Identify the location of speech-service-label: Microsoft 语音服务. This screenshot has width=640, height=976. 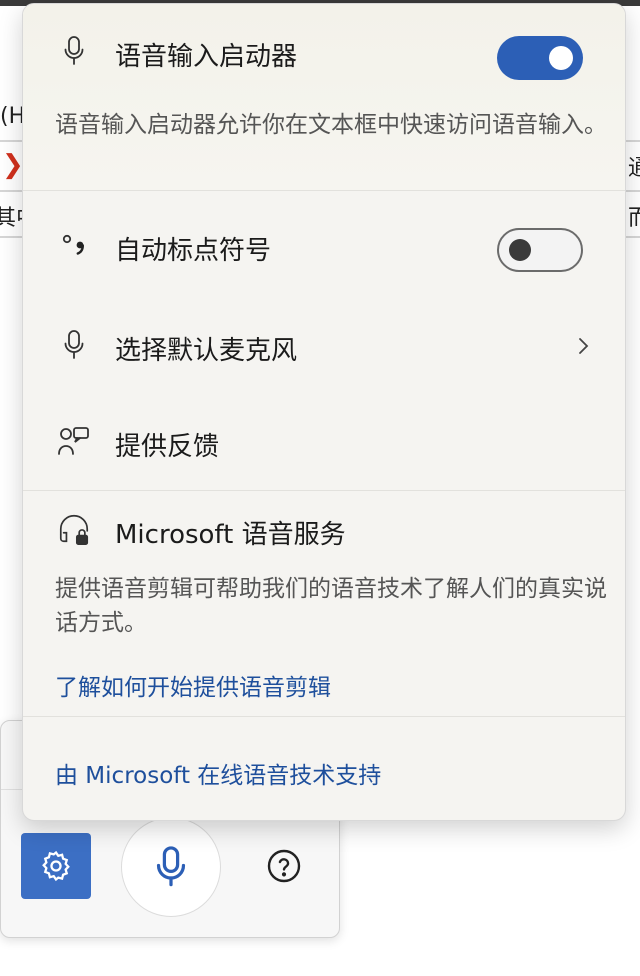
(230, 535).